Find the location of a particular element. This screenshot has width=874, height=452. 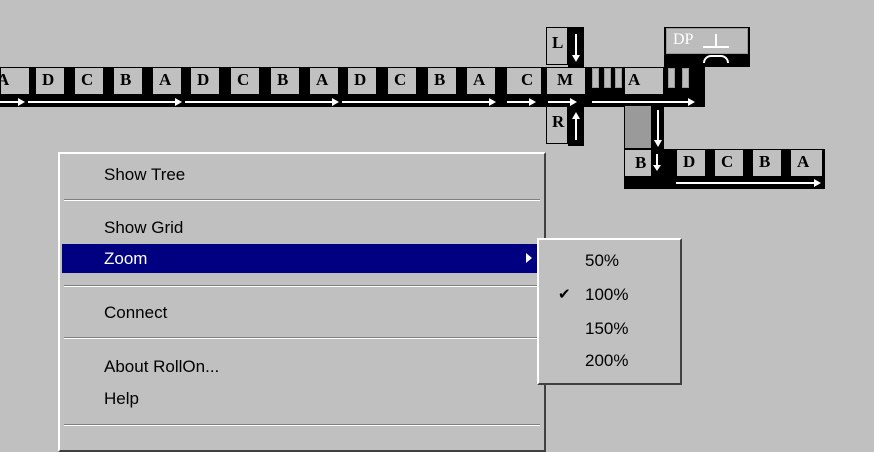

submenu-arrow-icon is located at coordinates (529, 258).